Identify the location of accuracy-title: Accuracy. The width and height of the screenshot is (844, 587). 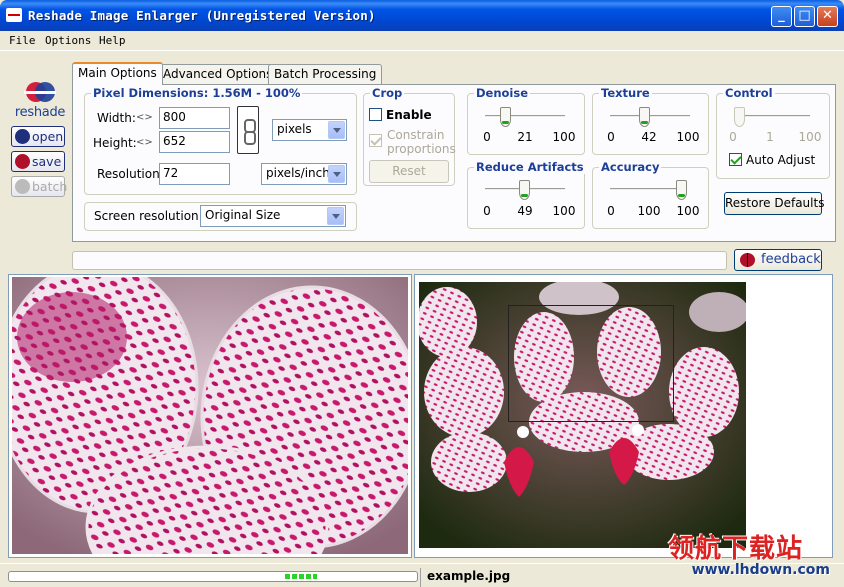
(630, 167).